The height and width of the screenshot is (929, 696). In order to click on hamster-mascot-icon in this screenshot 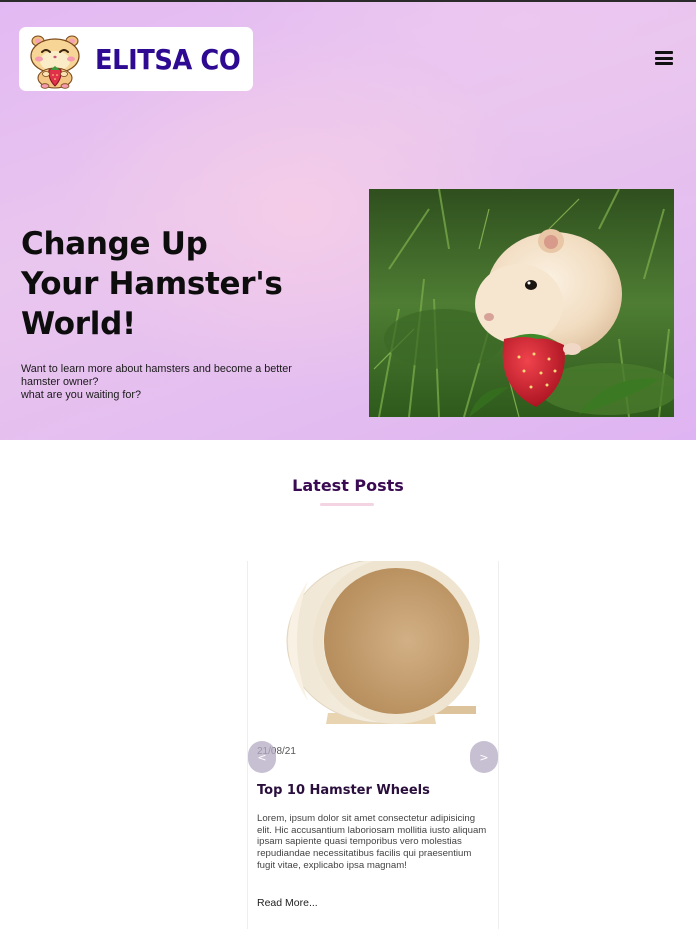, I will do `click(55, 62)`.